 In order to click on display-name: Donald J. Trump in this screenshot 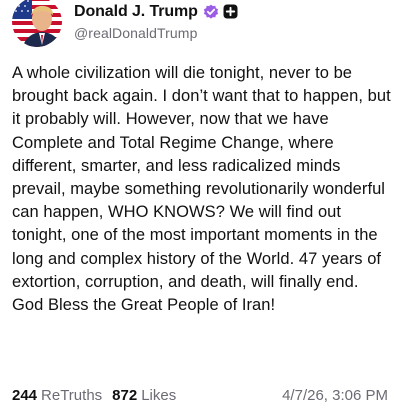, I will do `click(136, 12)`.